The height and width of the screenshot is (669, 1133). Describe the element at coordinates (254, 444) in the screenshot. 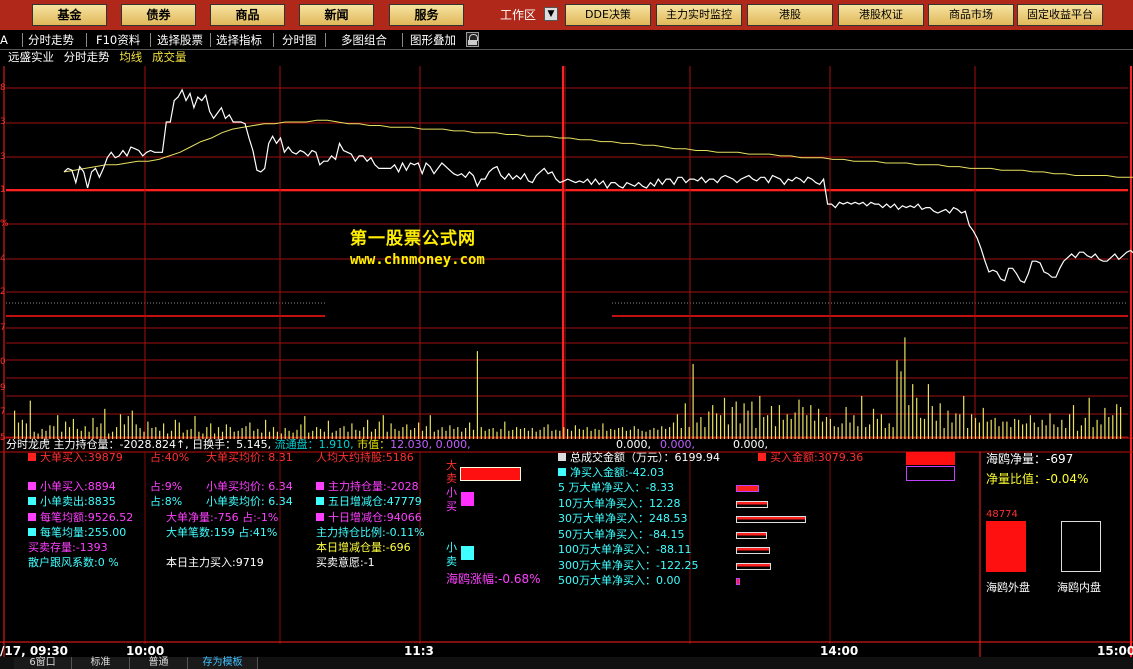

I see `info-turnover-value: 5.145,` at that location.